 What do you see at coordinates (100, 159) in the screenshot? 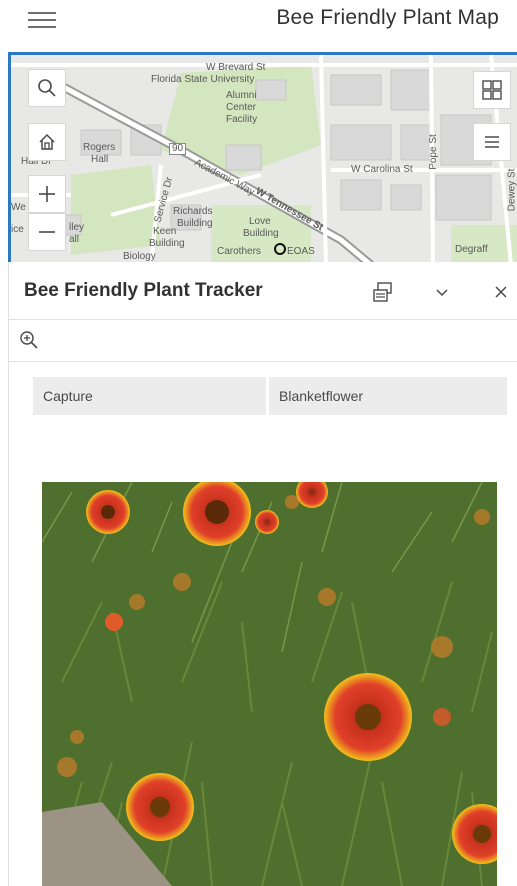
I see `map-label-hall: Hall` at bounding box center [100, 159].